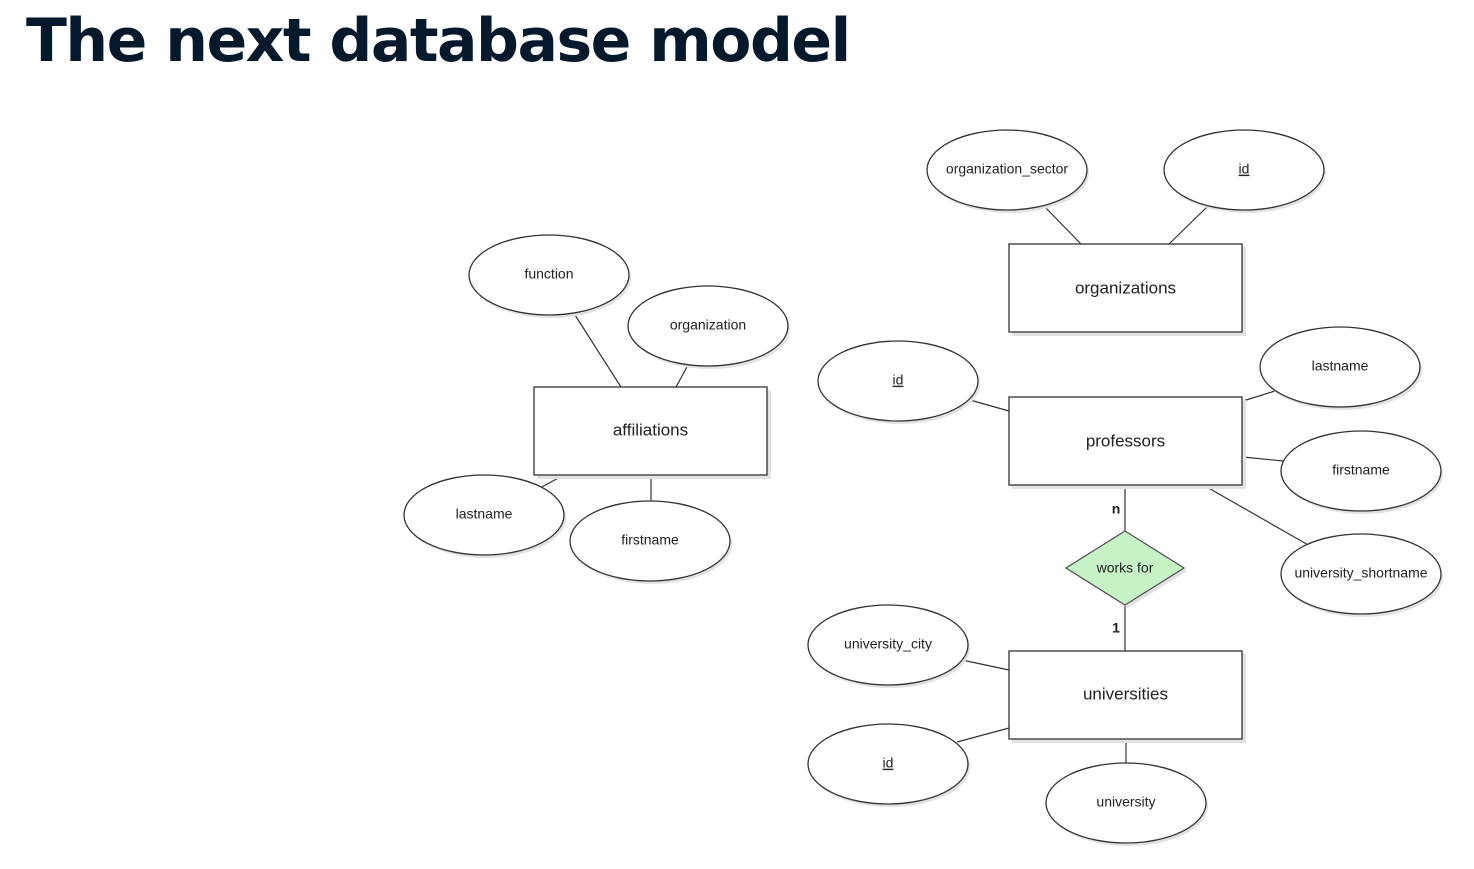  Describe the element at coordinates (1116, 628) in the screenshot. I see `cardinality-universities: 1` at that location.